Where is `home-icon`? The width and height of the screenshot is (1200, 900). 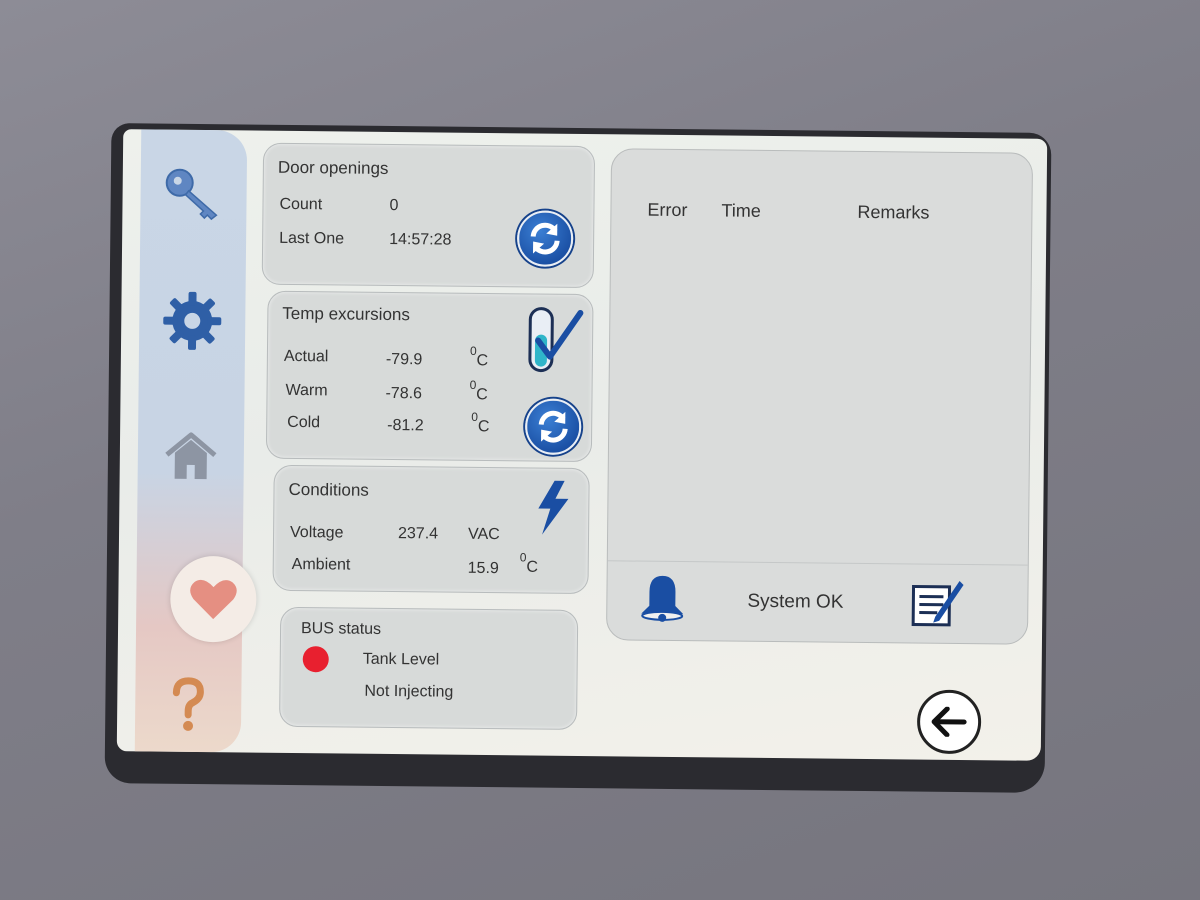 home-icon is located at coordinates (190, 456).